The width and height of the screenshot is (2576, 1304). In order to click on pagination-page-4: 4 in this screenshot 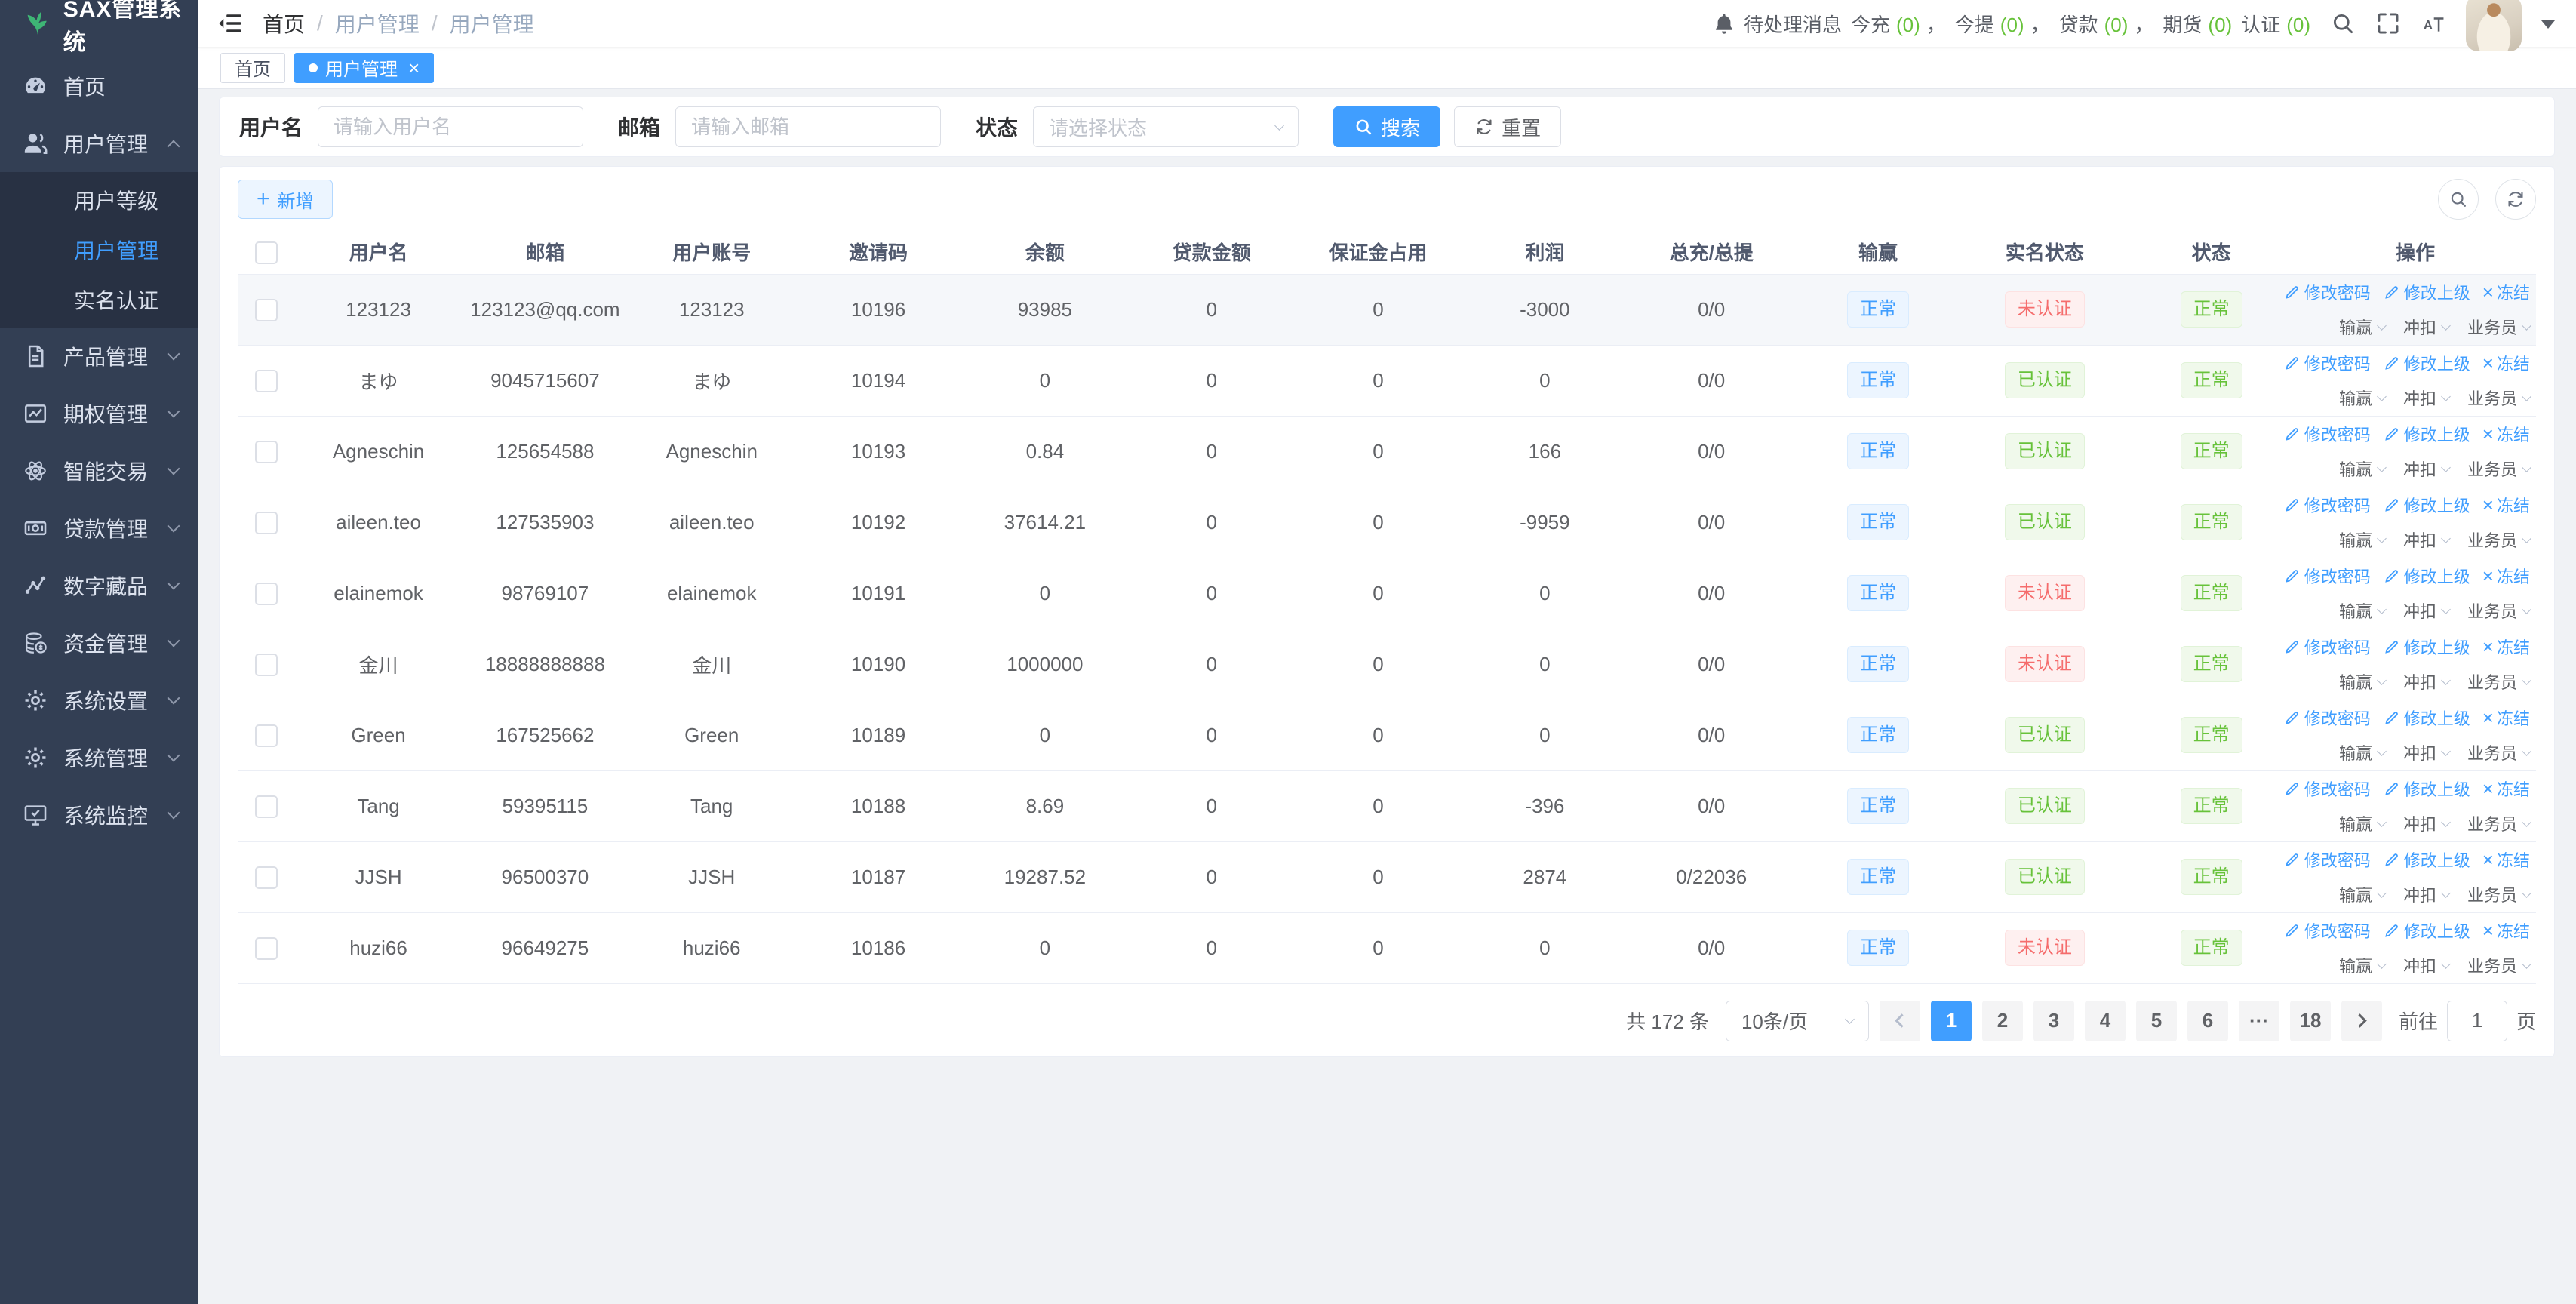, I will do `click(2105, 1020)`.